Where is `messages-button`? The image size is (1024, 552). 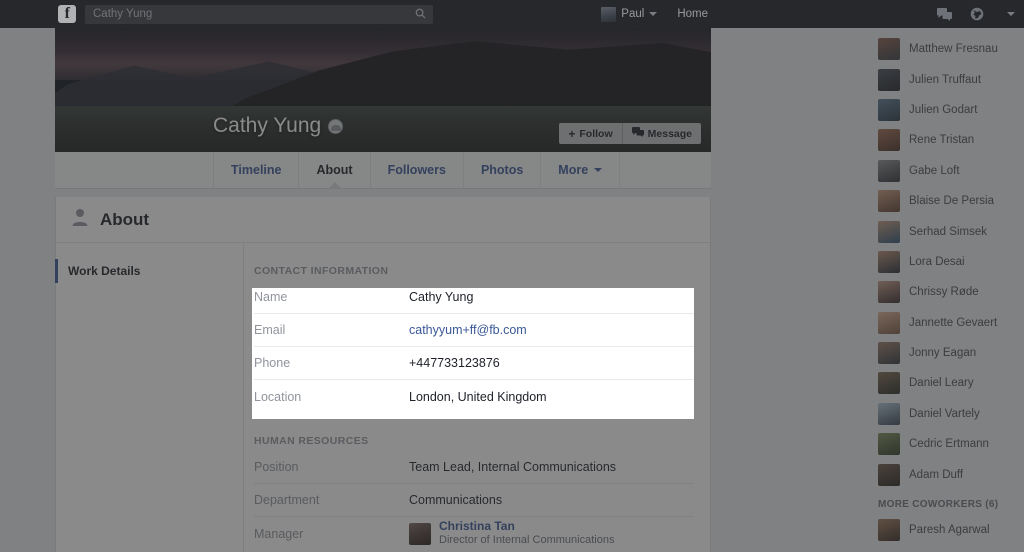 messages-button is located at coordinates (944, 14).